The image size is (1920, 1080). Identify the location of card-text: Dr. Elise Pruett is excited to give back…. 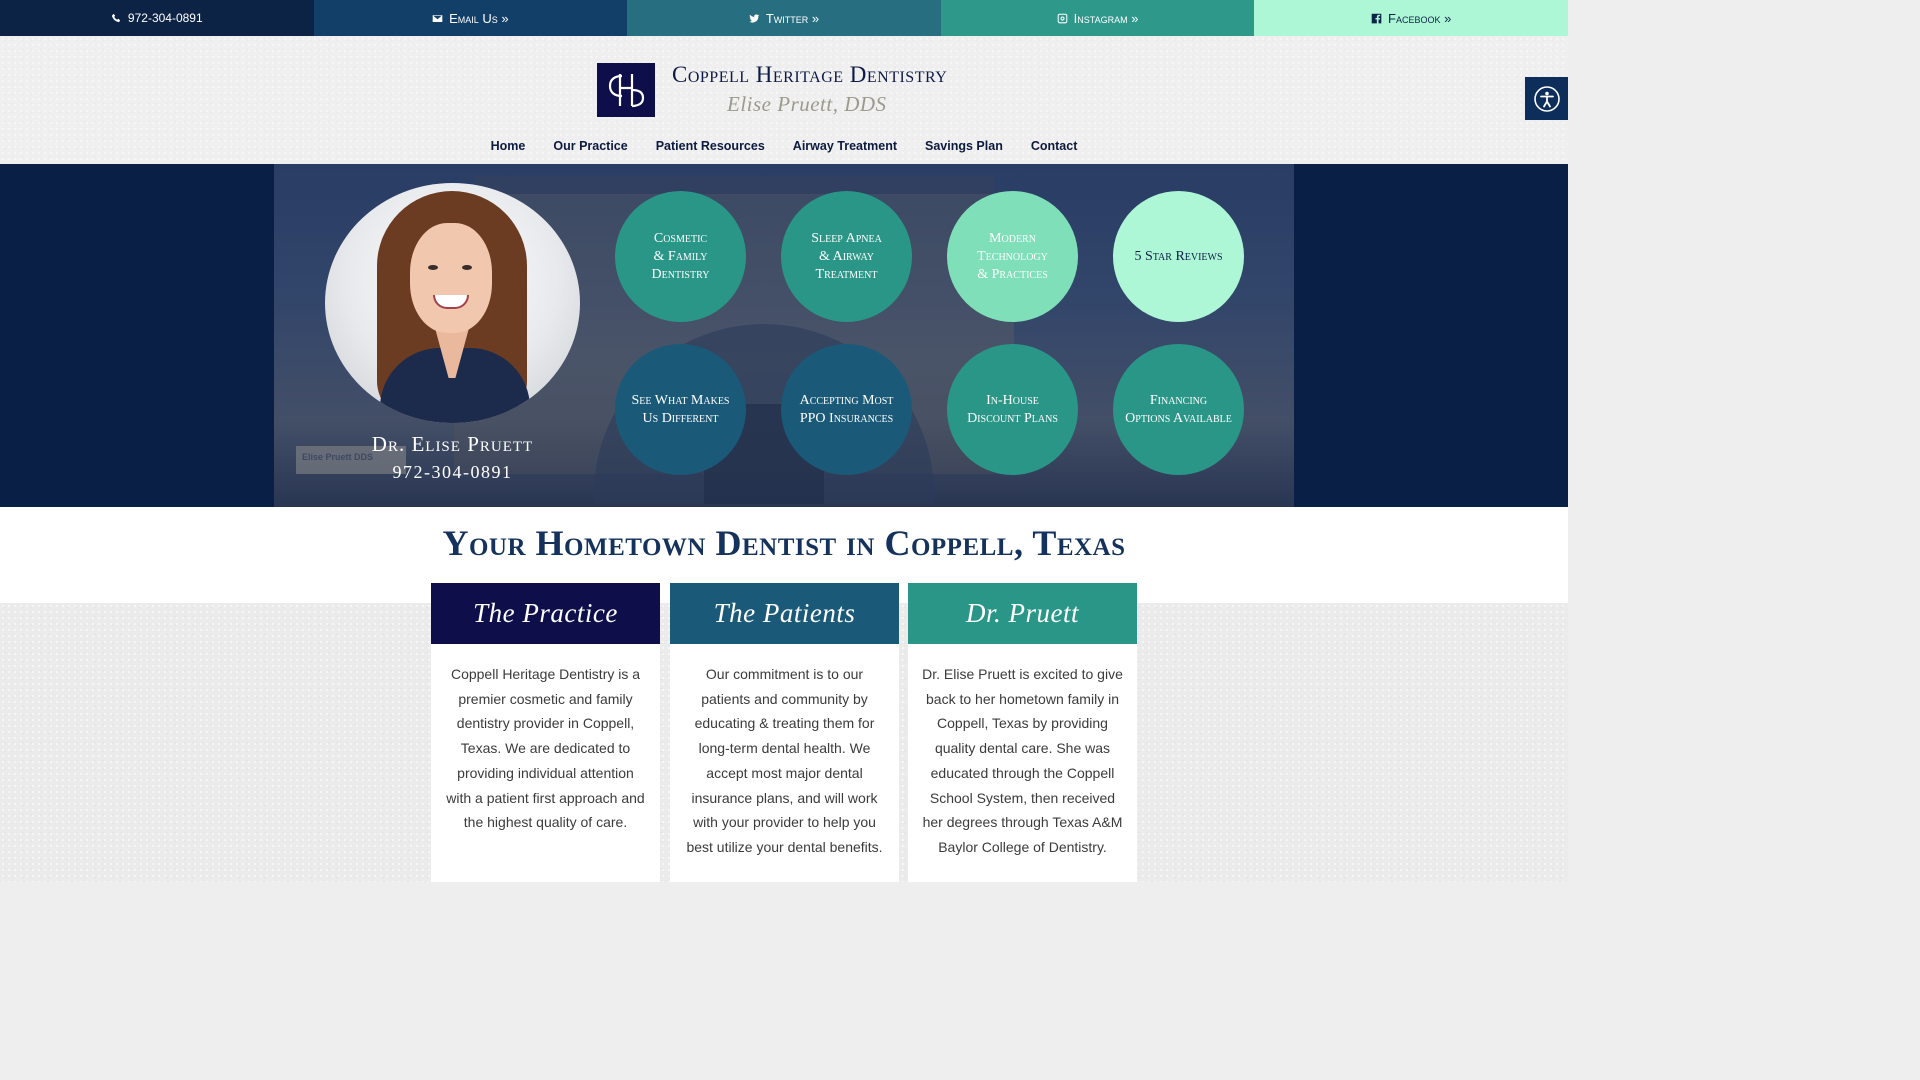
(1022, 760).